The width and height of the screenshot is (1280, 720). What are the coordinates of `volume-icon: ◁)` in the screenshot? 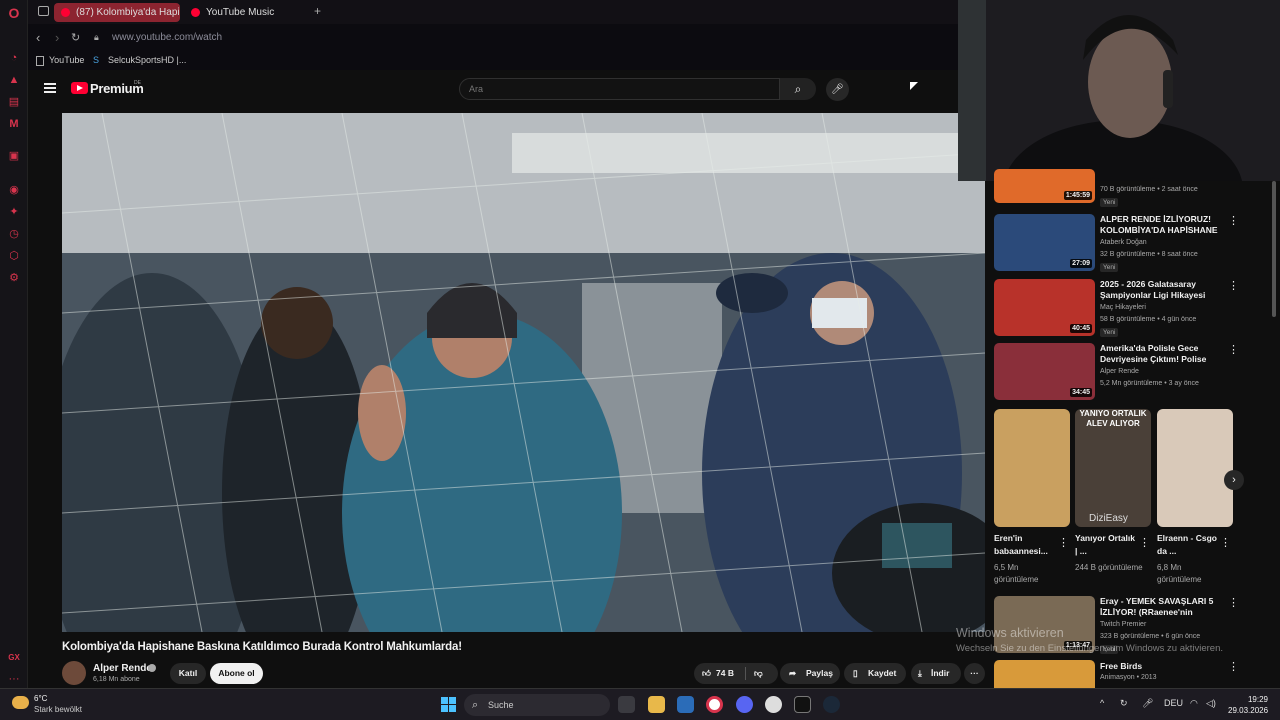 It's located at (1211, 703).